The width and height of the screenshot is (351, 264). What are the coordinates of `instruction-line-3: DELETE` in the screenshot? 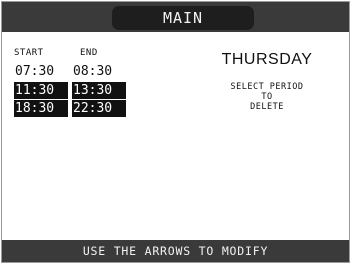 It's located at (267, 107).